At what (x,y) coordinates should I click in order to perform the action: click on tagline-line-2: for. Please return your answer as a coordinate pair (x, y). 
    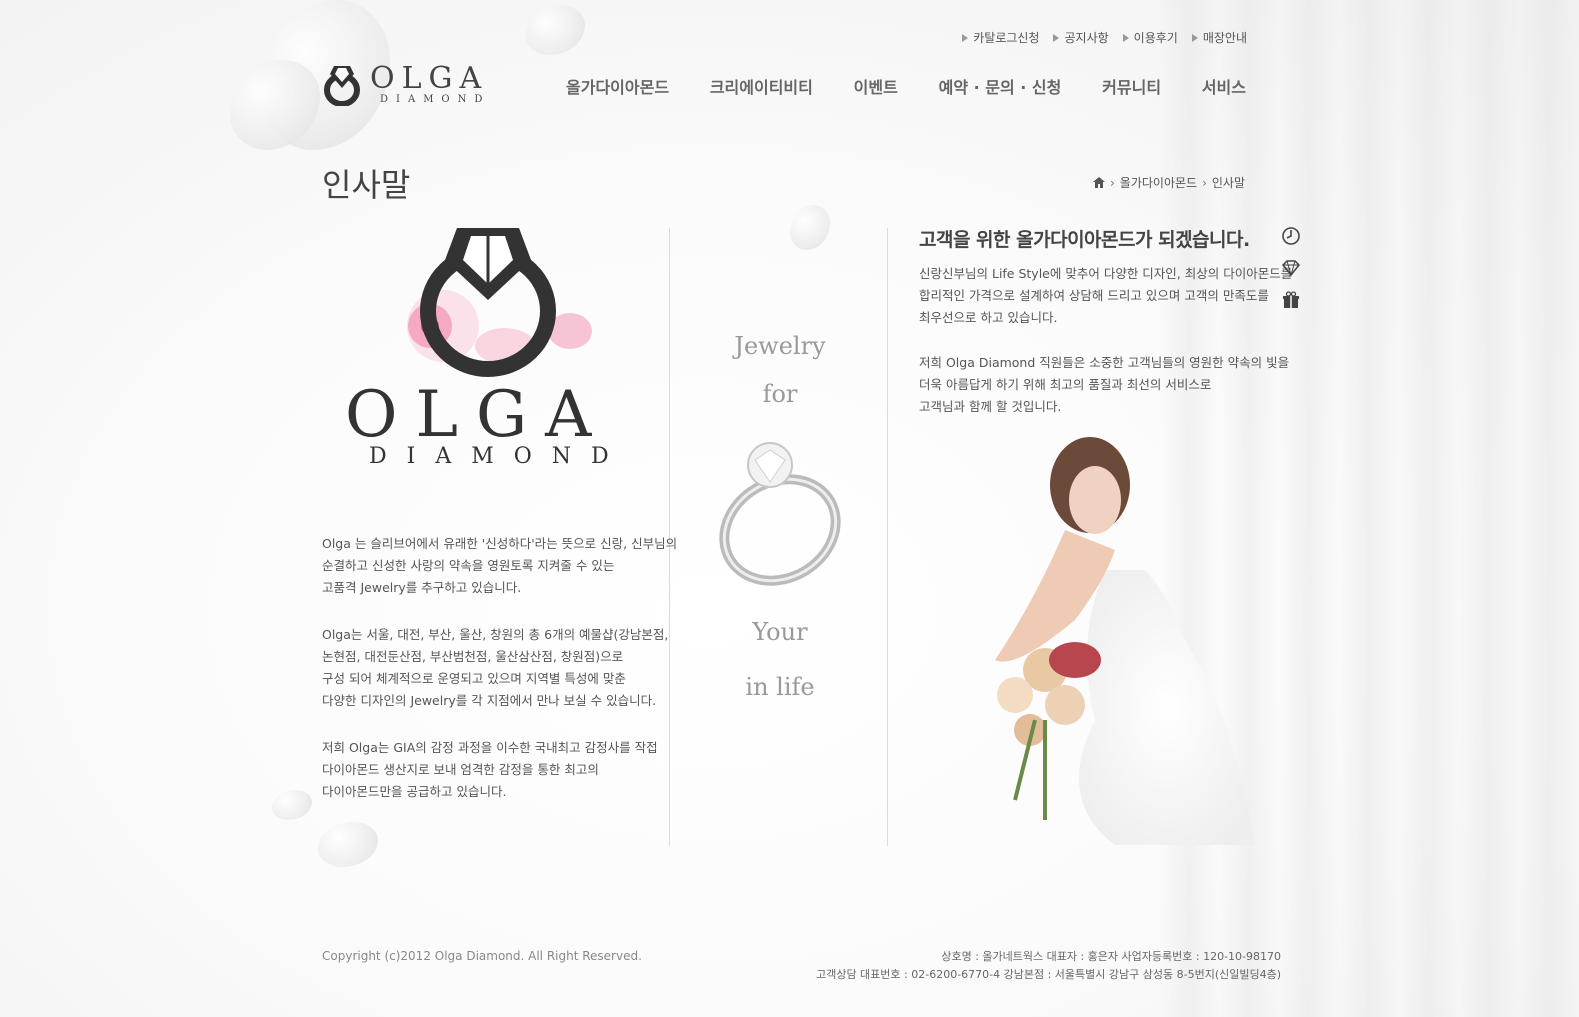
    Looking at the image, I should click on (780, 394).